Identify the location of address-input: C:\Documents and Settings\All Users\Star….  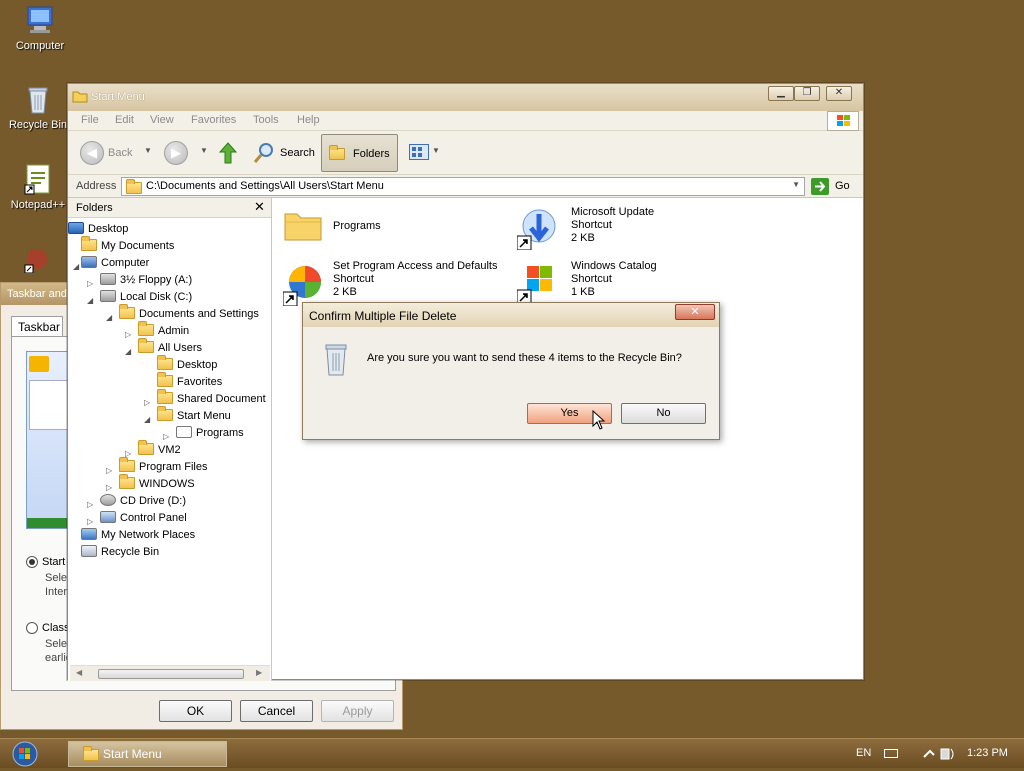
(463, 186).